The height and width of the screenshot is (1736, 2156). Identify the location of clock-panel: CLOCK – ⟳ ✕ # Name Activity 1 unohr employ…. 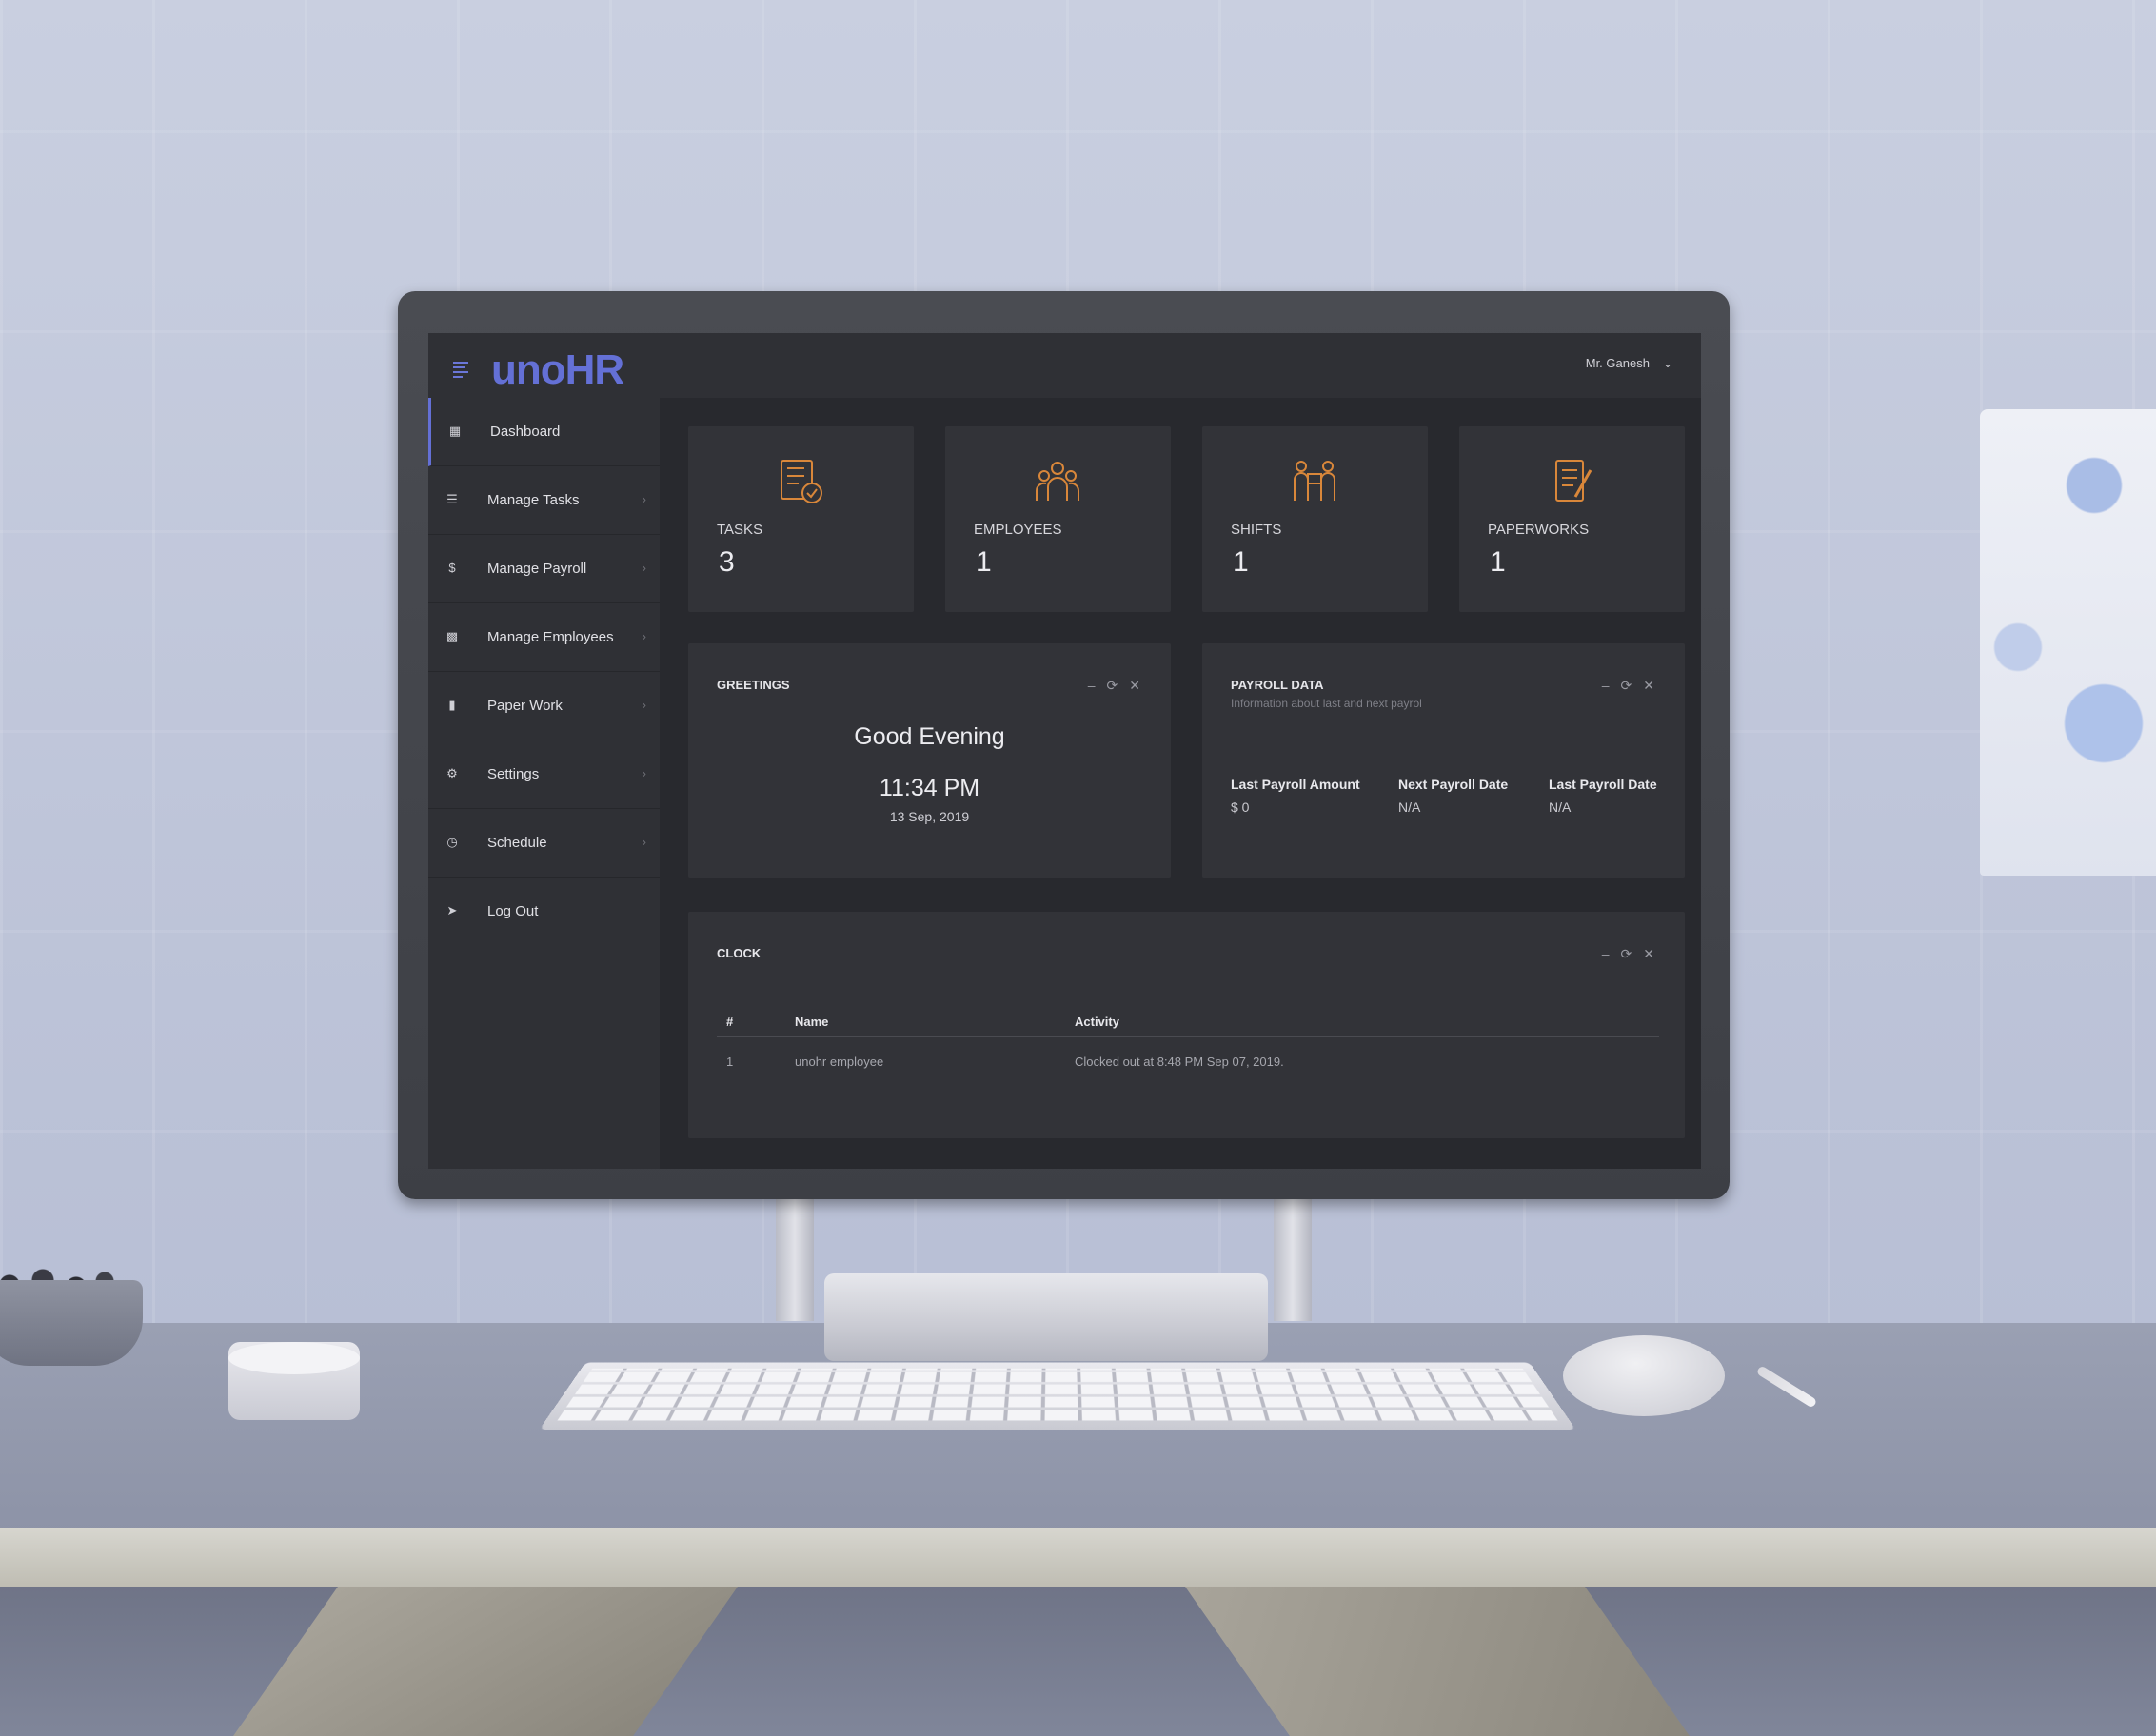
(1186, 1025).